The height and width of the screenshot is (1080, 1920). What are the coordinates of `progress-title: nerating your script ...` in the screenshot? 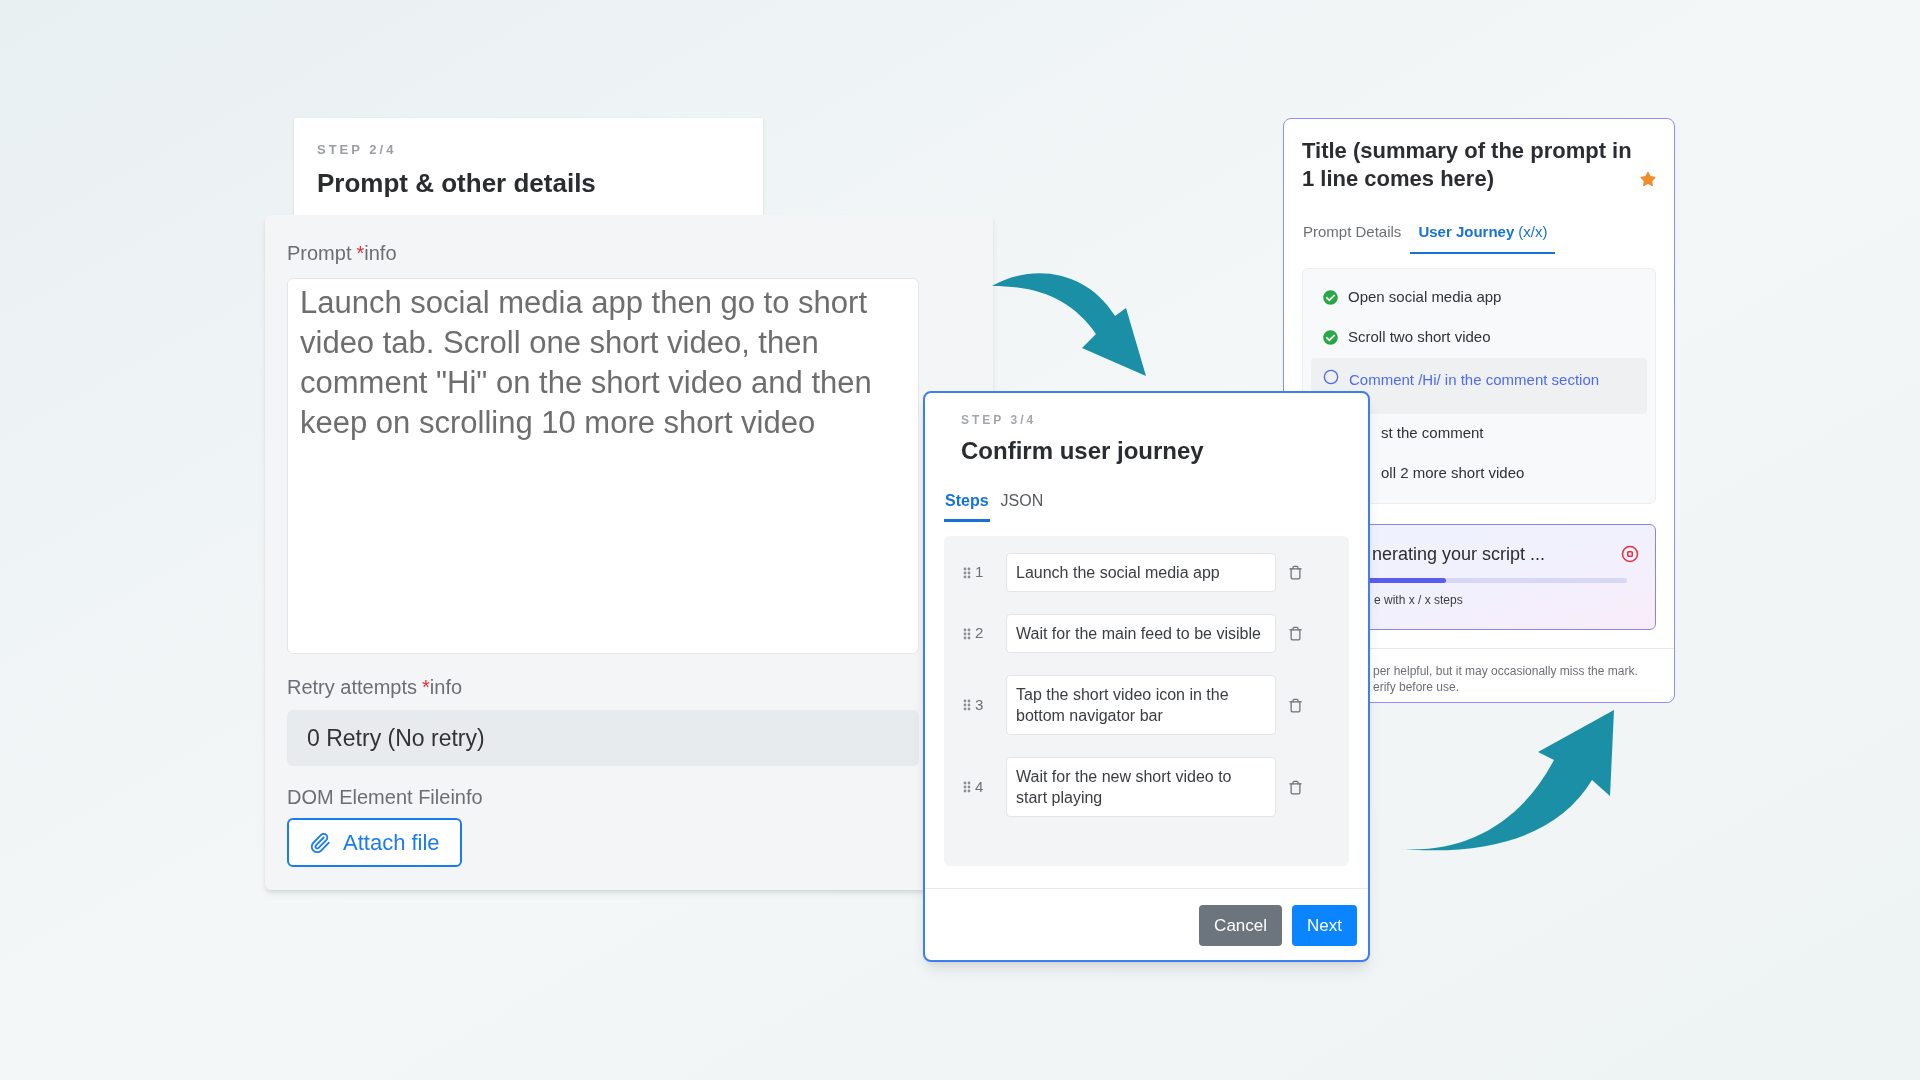 It's located at (1459, 554).